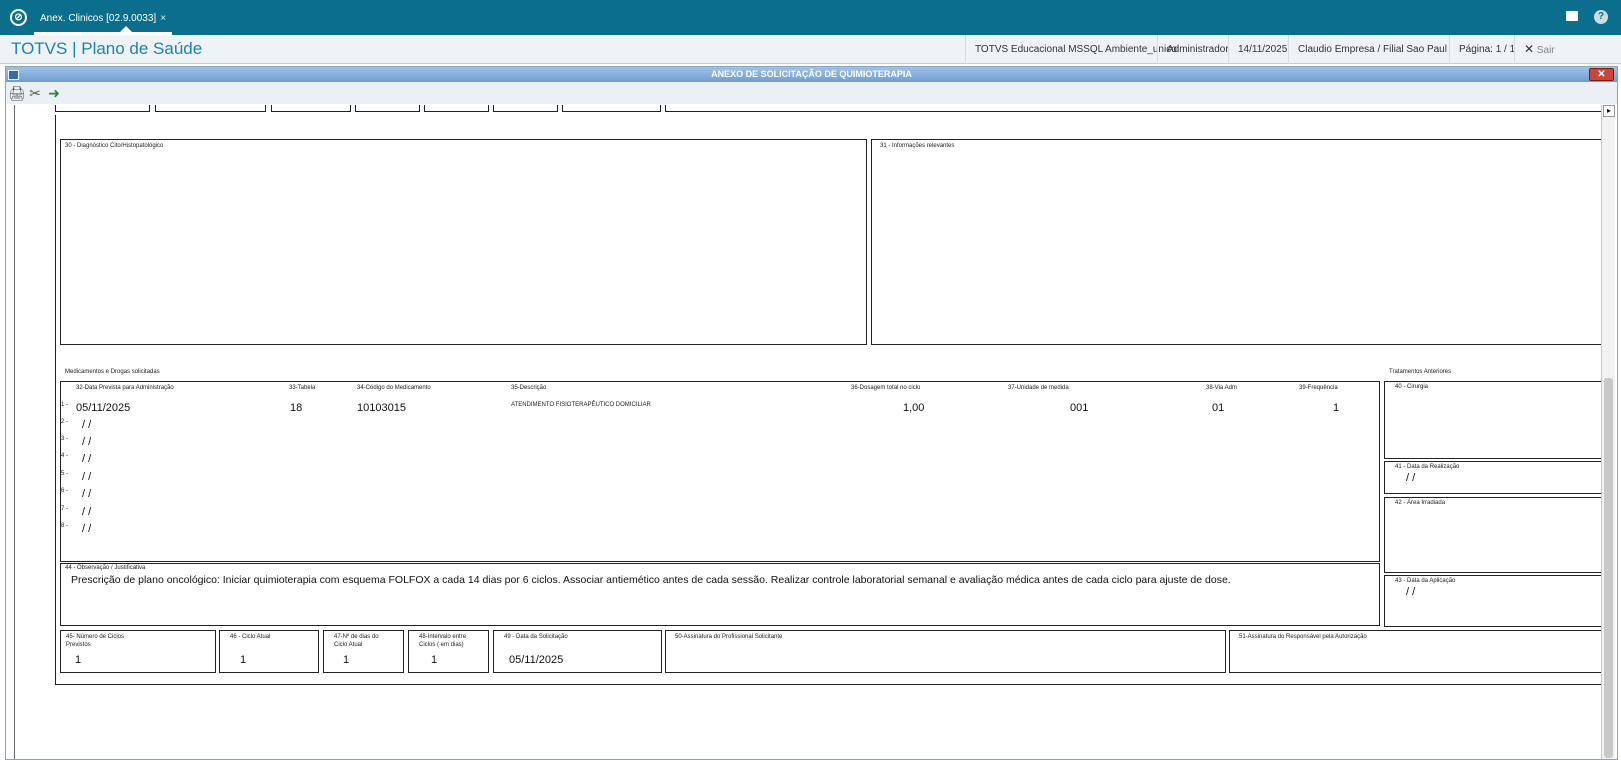  Describe the element at coordinates (125, 388) in the screenshot. I see `col-32-header: 32-Data Prevista para Administração` at that location.